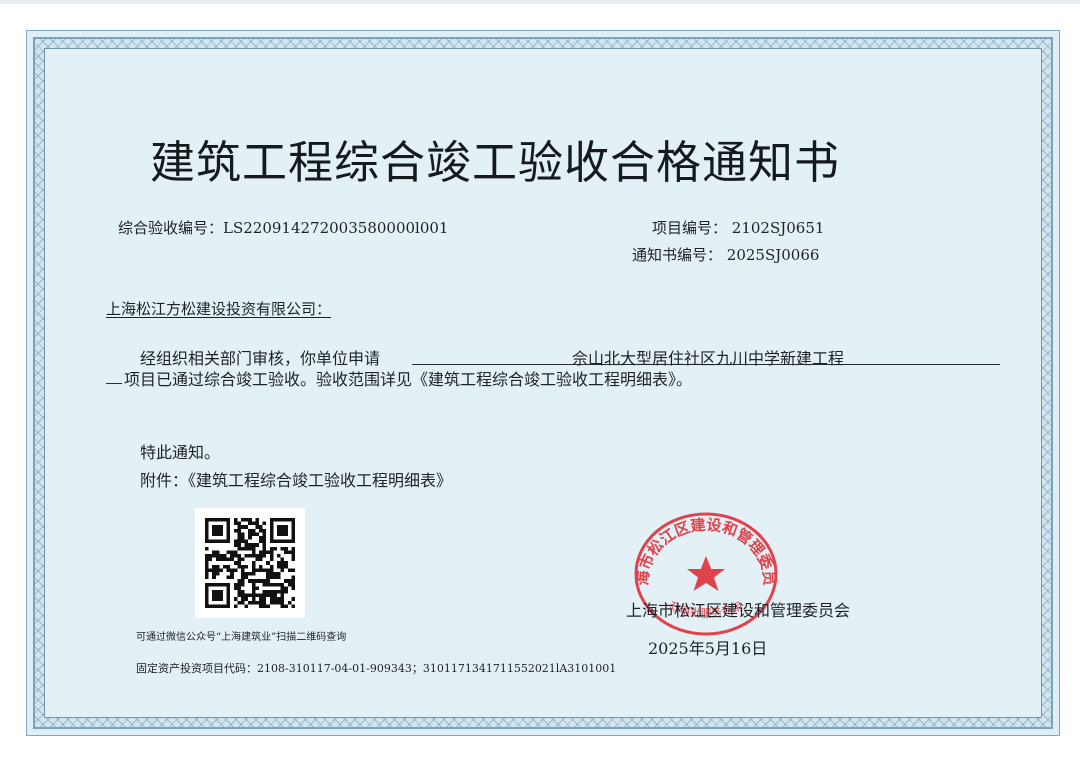 Image resolution: width=1080 pixels, height=762 pixels. I want to click on project-number-value: 2102SJ0651, so click(778, 228).